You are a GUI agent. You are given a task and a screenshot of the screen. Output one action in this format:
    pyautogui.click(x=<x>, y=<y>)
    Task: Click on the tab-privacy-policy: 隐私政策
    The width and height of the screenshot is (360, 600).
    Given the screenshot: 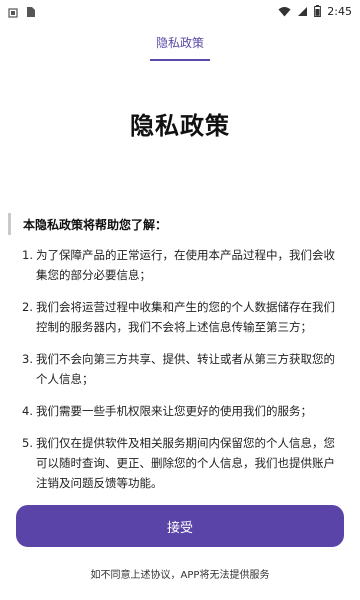 What is the action you would take?
    pyautogui.click(x=180, y=42)
    